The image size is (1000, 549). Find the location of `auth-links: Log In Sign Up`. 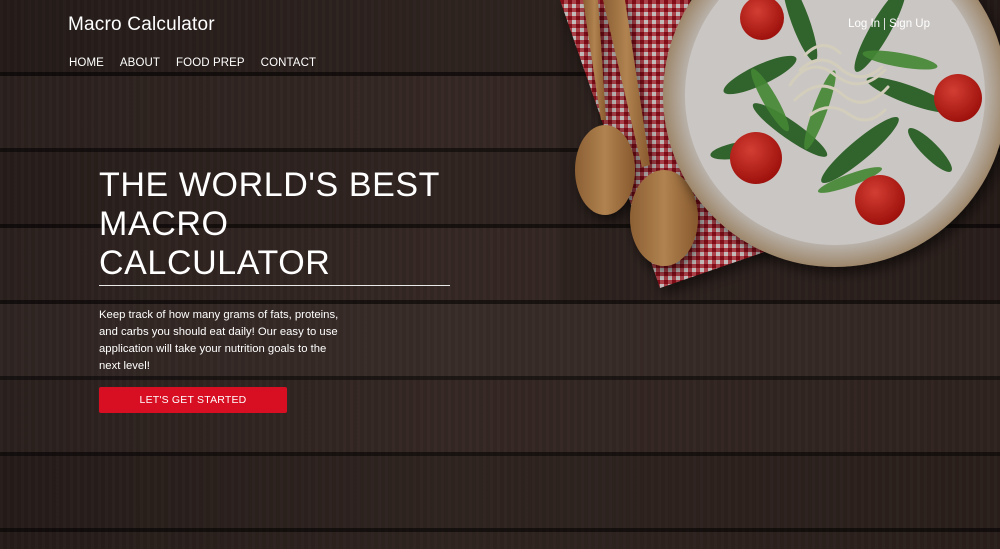

auth-links: Log In Sign Up is located at coordinates (889, 24).